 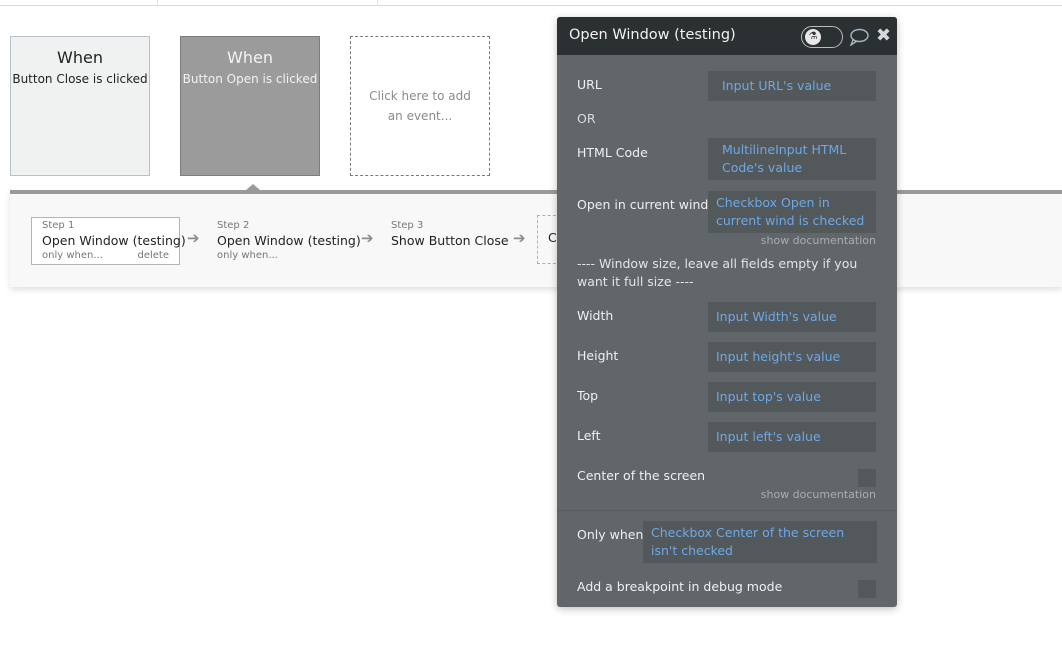 I want to click on or-label: OR, so click(x=586, y=118).